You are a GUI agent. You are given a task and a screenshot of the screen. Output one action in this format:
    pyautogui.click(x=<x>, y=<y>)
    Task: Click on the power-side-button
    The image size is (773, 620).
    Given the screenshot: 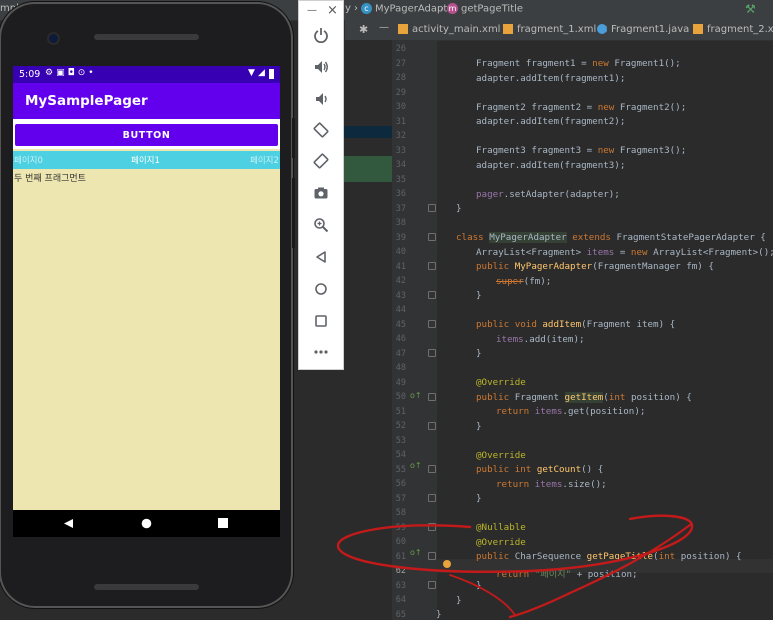 What is the action you would take?
    pyautogui.click(x=293, y=138)
    